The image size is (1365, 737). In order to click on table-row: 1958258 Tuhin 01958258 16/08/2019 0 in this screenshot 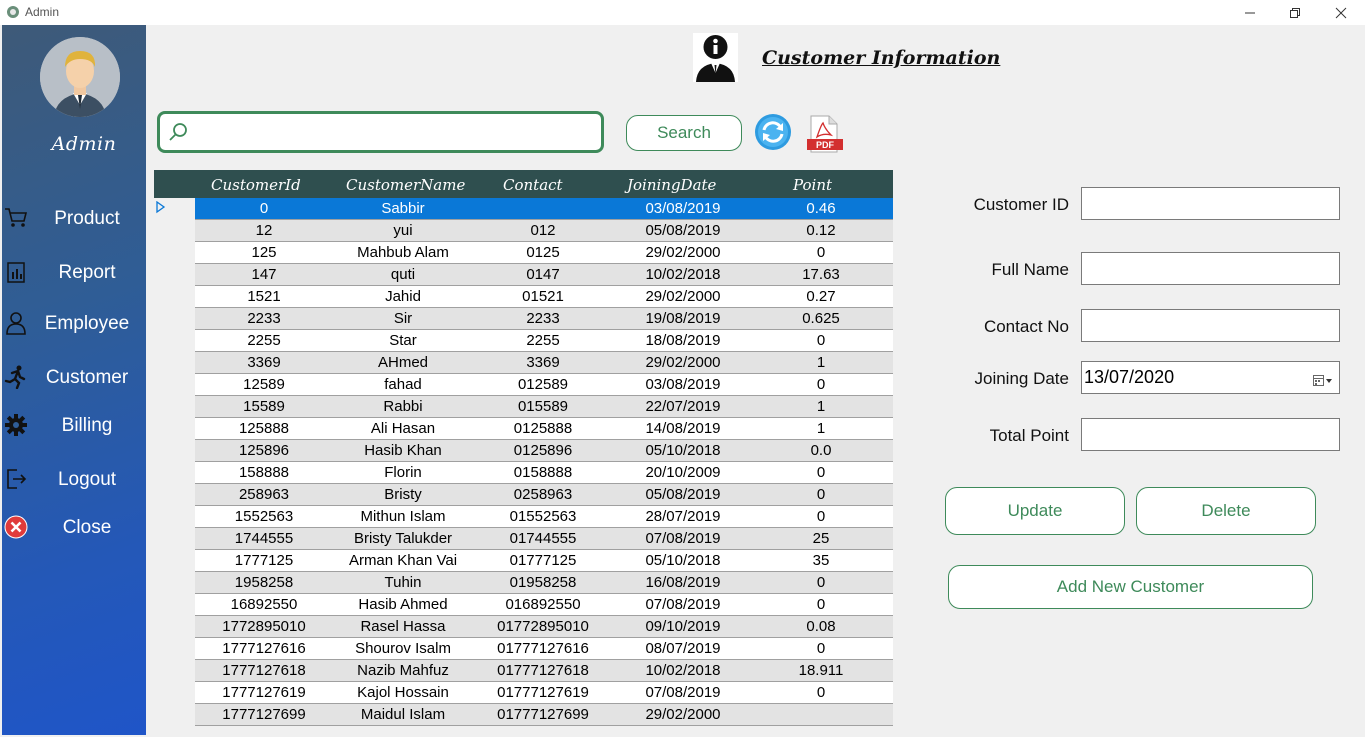, I will do `click(544, 583)`.